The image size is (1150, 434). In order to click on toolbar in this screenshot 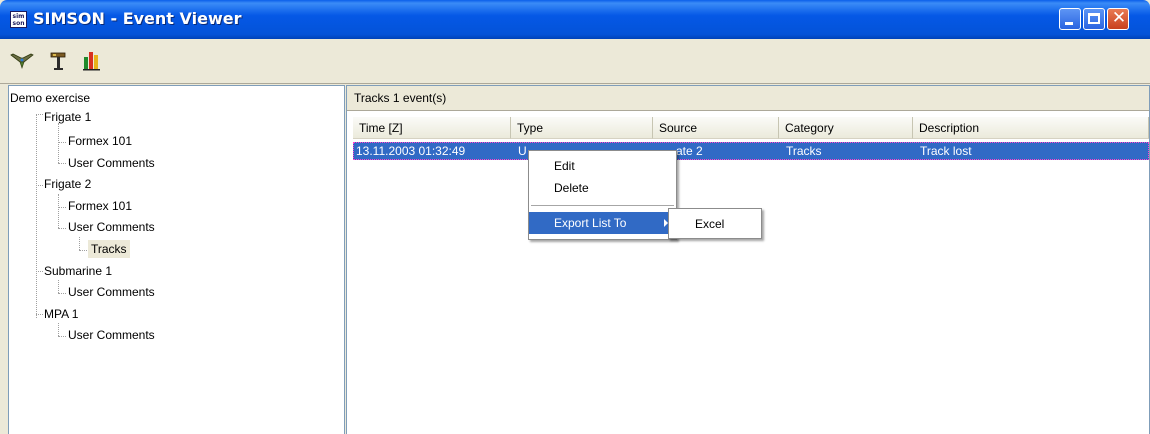, I will do `click(575, 61)`.